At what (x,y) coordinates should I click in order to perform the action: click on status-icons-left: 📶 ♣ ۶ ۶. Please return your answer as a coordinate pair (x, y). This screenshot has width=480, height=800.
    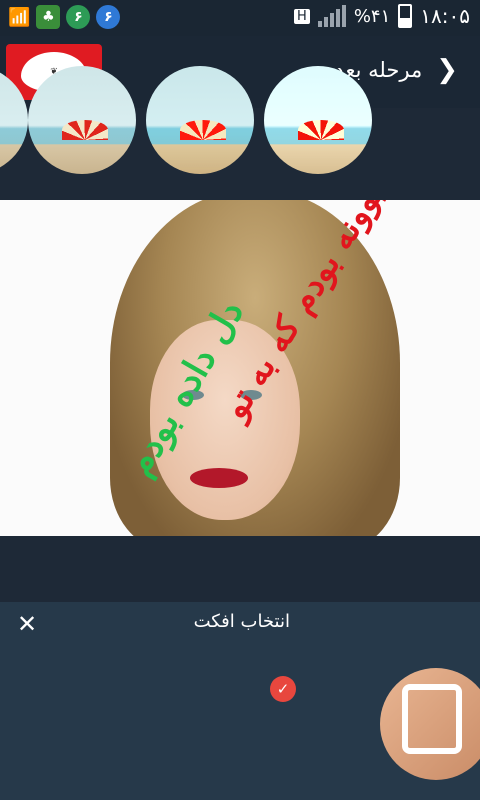
    Looking at the image, I should click on (64, 17).